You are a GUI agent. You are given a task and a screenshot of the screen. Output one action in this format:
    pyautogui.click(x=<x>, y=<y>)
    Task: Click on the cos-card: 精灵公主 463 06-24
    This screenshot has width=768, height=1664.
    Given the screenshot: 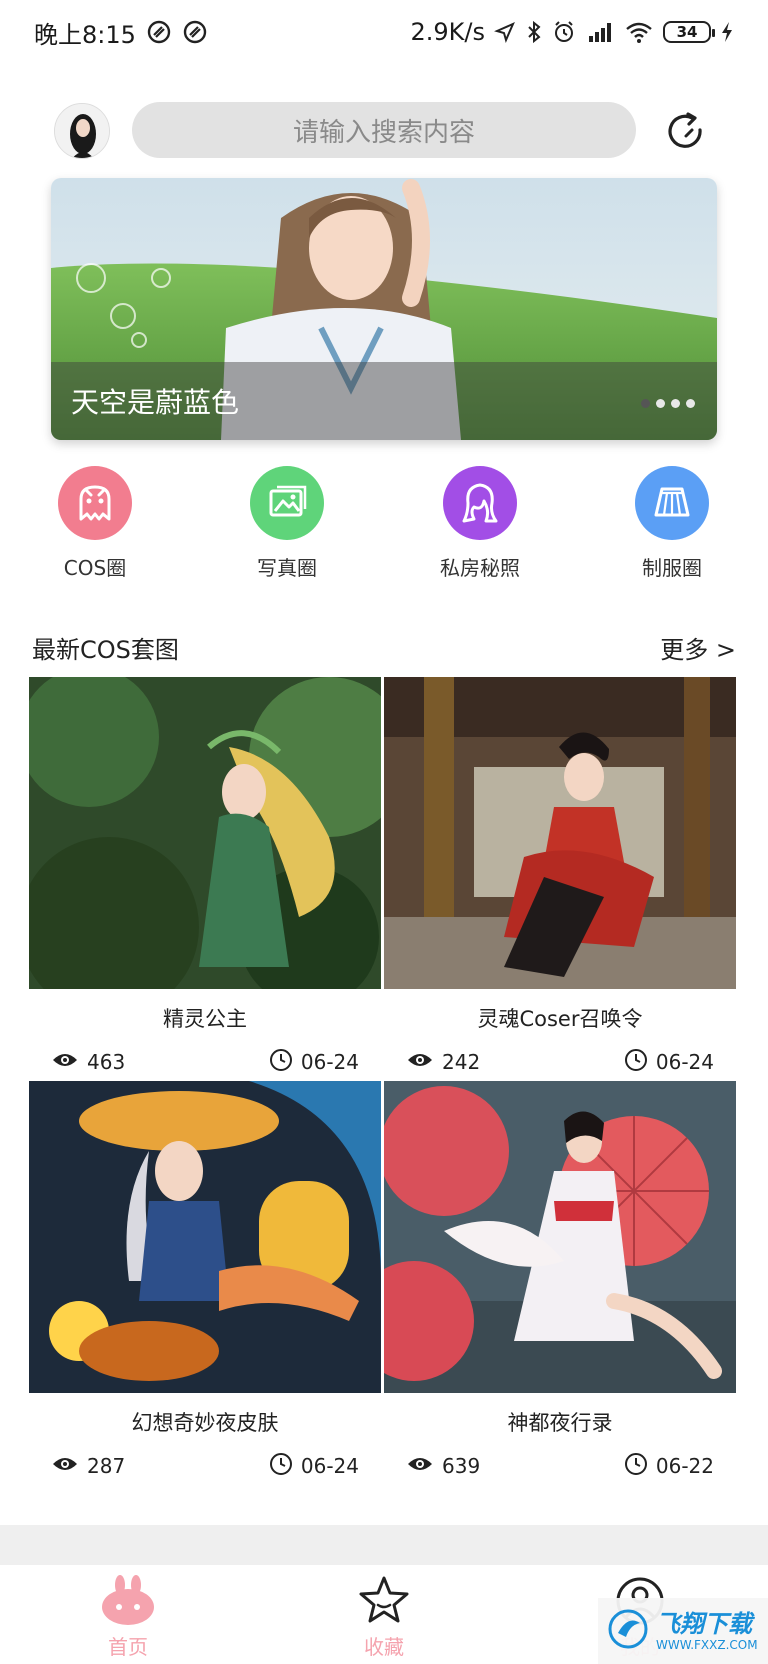 What is the action you would take?
    pyautogui.click(x=205, y=877)
    